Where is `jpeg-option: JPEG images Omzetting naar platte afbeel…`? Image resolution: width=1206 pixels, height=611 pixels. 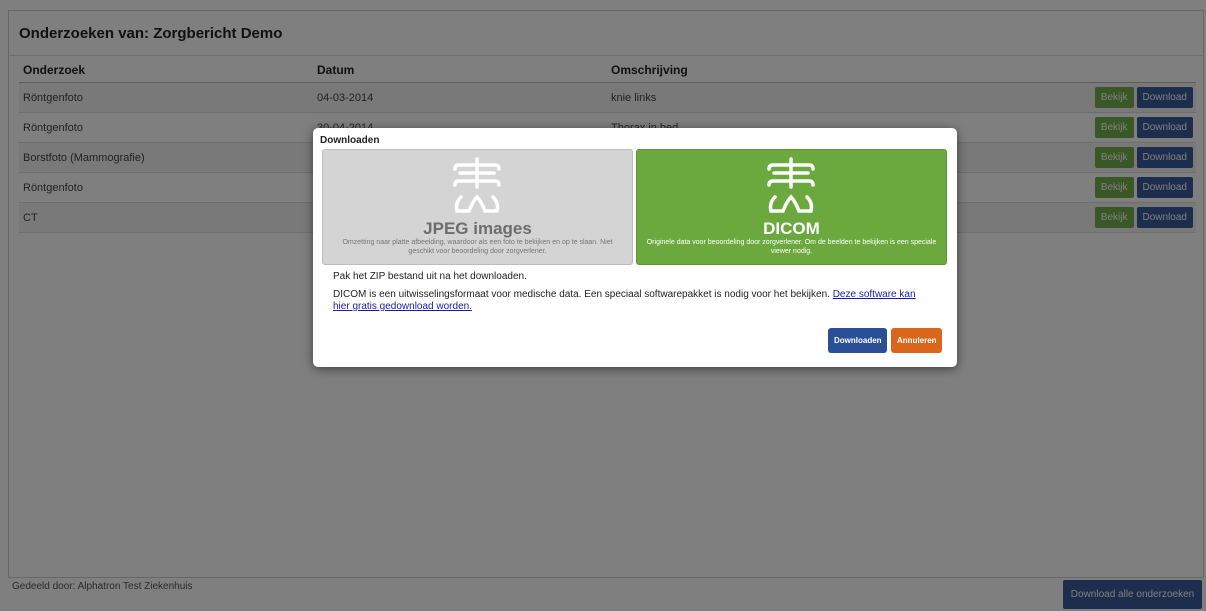 jpeg-option: JPEG images Omzetting naar platte afbeel… is located at coordinates (477, 207).